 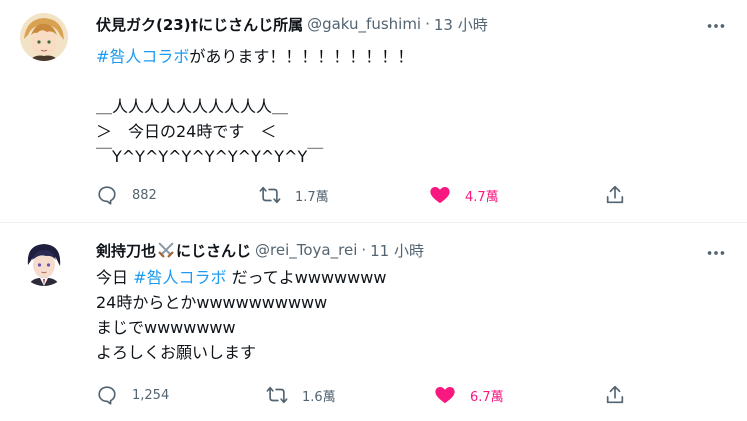 I want to click on like-button: 6.7萬, so click(x=469, y=395).